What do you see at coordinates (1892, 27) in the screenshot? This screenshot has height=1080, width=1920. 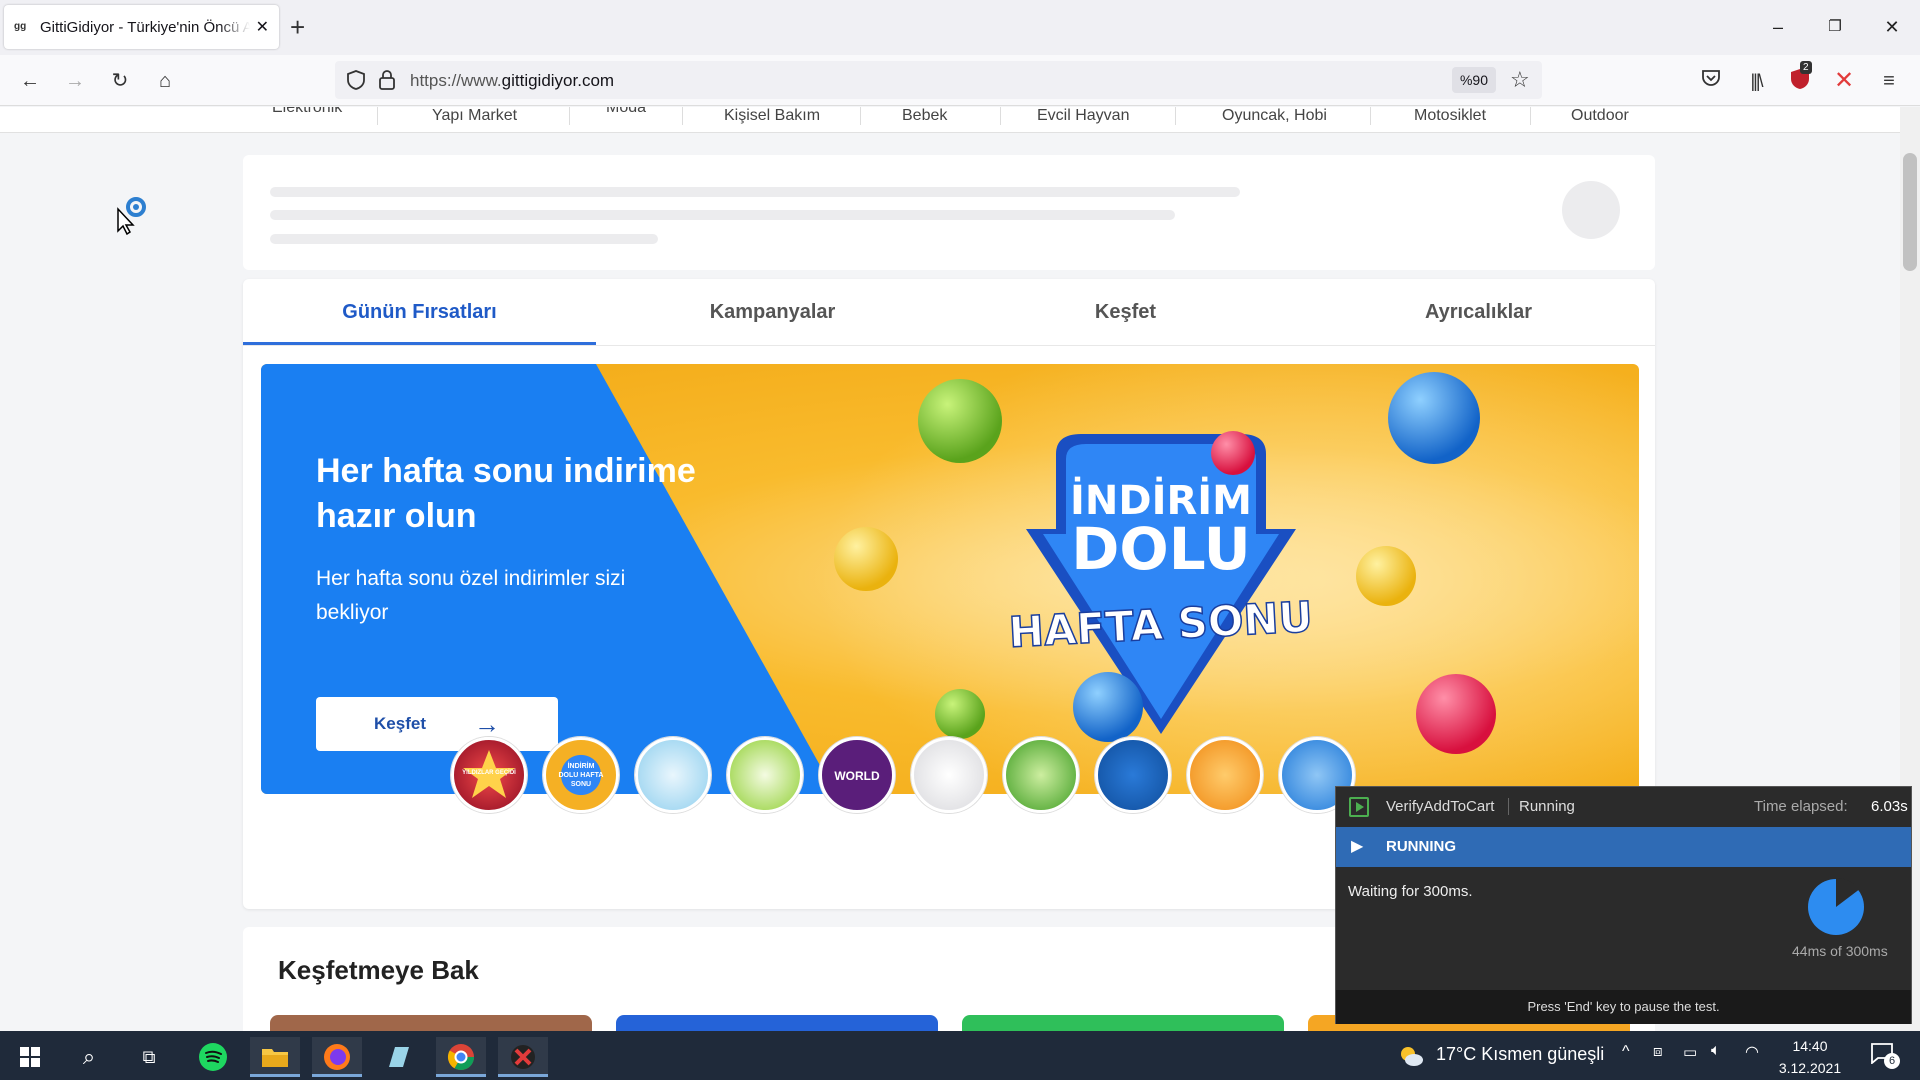 I see `close-window-icon: ✕` at bounding box center [1892, 27].